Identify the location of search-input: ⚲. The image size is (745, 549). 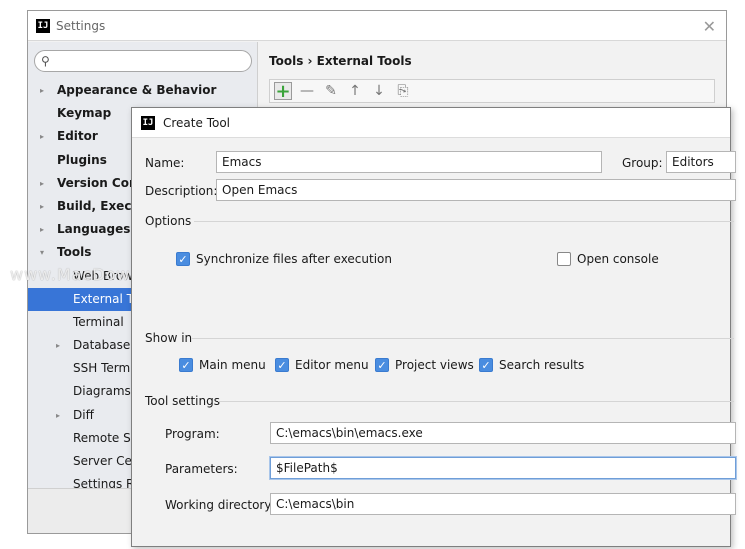
(143, 61).